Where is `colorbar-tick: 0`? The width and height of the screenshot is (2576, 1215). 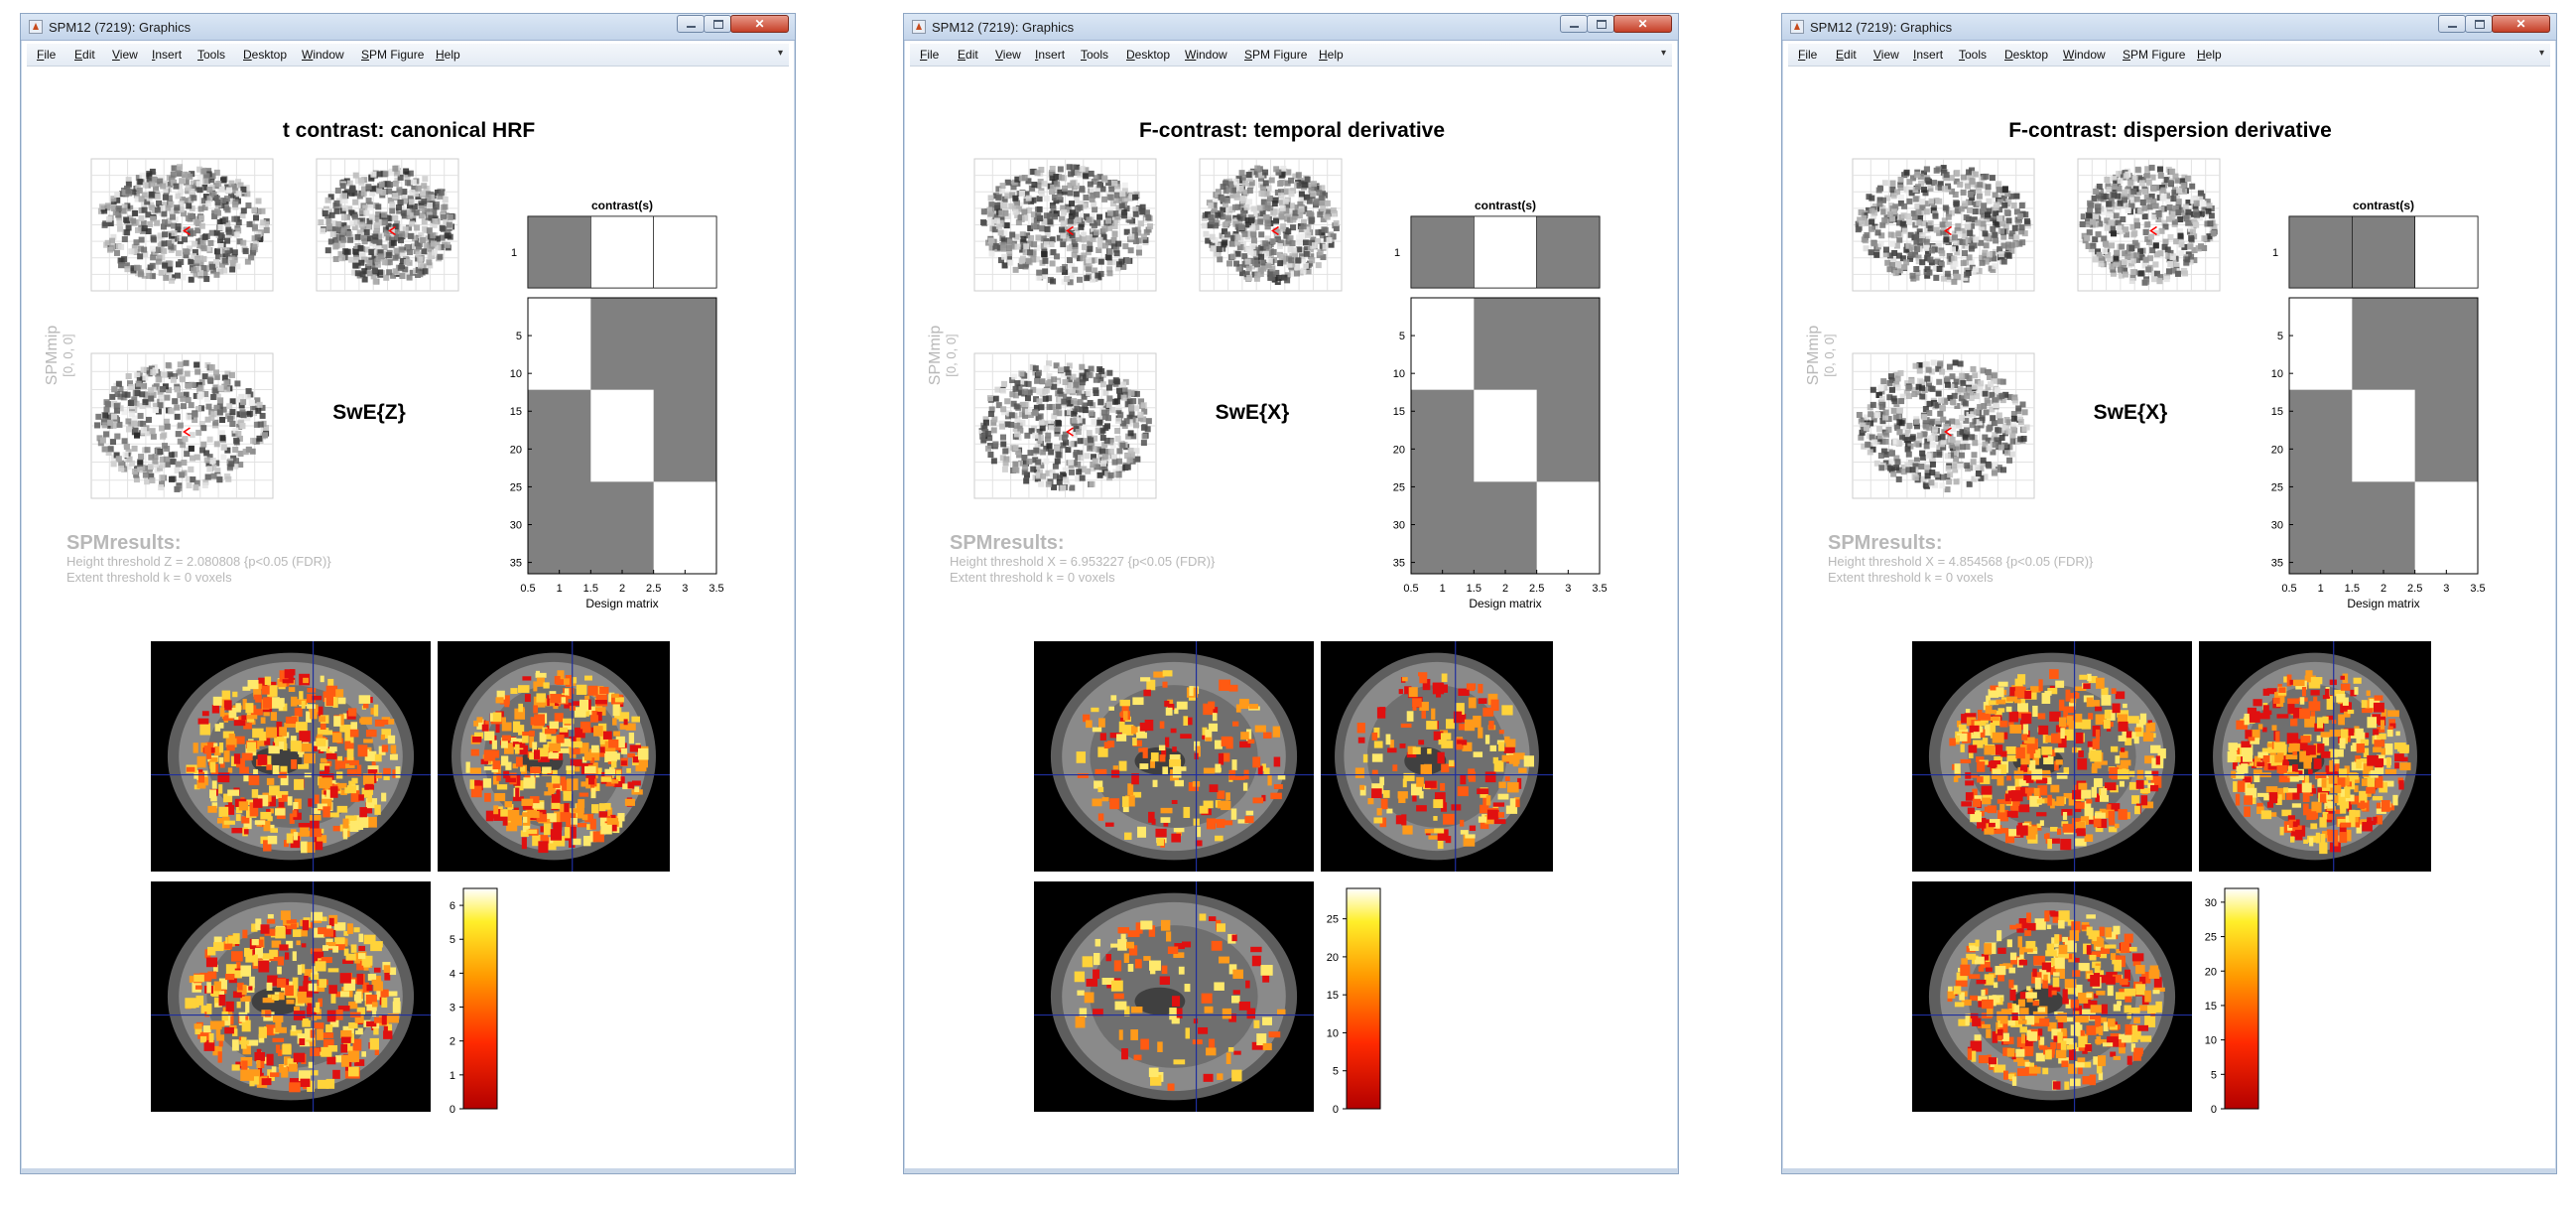
colorbar-tick: 0 is located at coordinates (2214, 1110).